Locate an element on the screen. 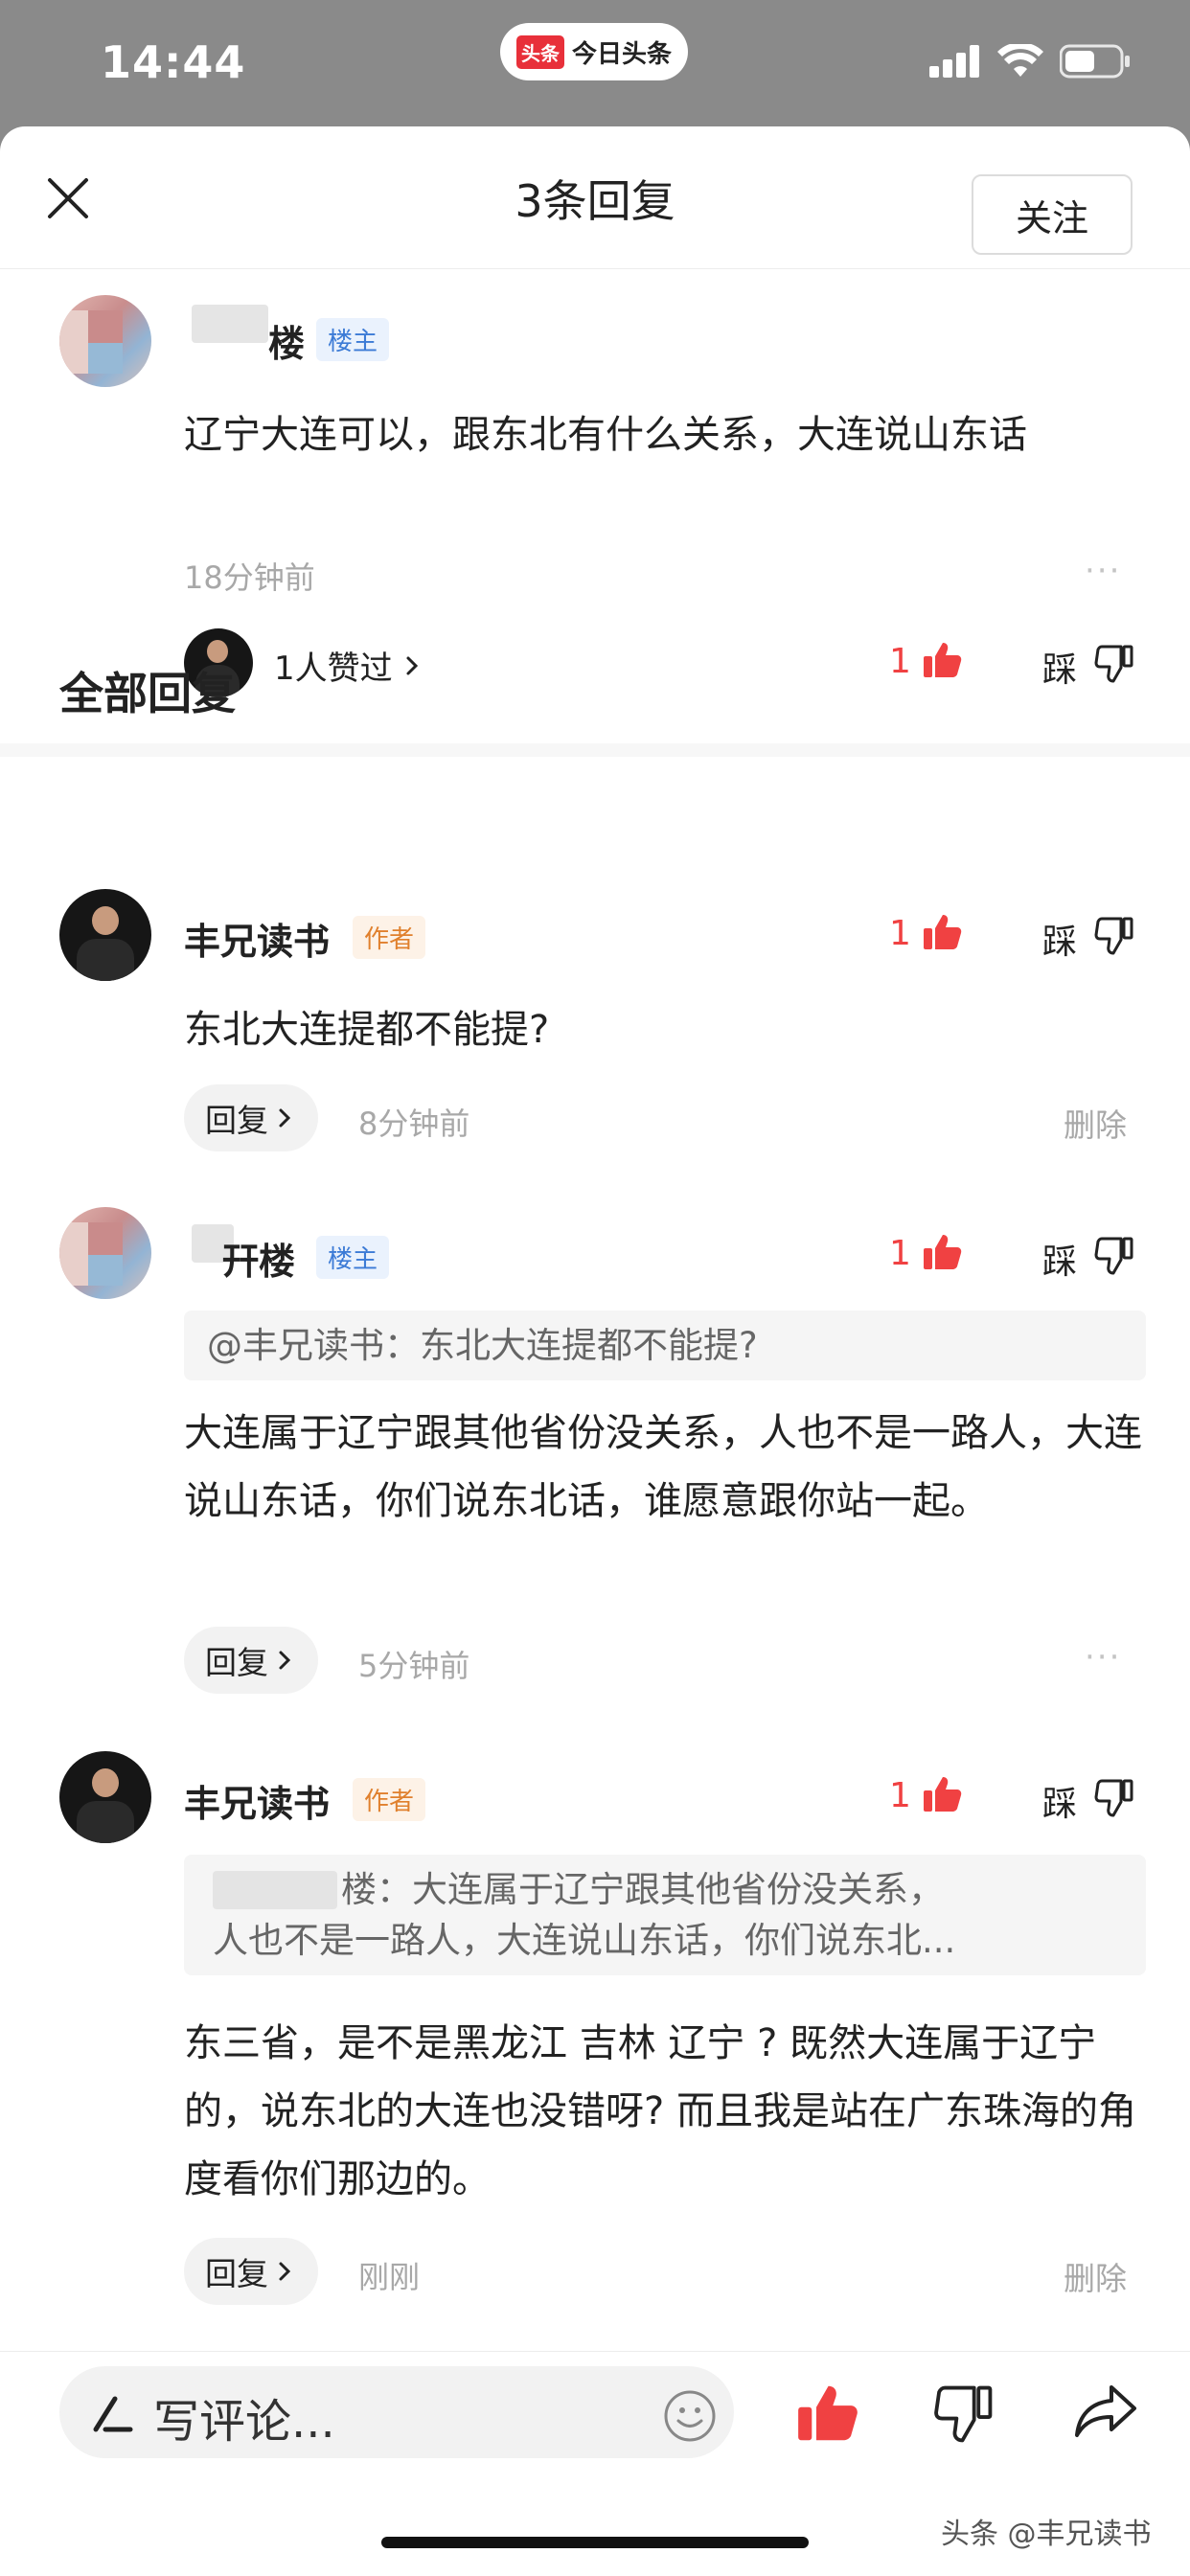  follow-button: 关注 is located at coordinates (1052, 214).